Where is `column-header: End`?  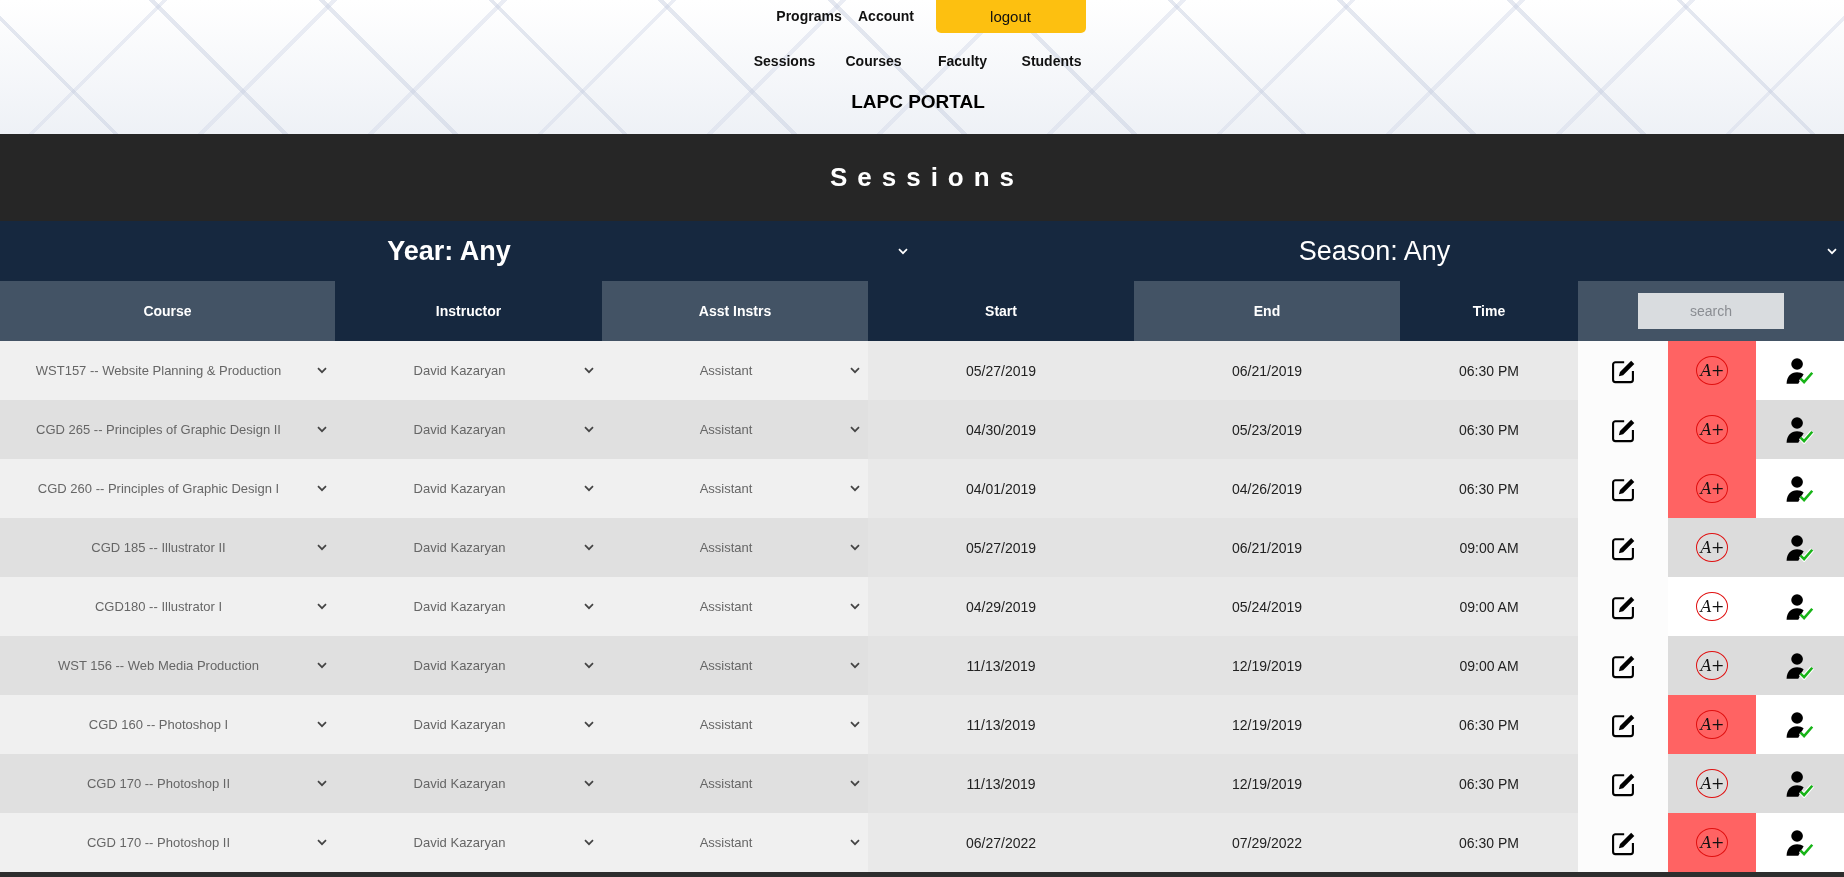
column-header: End is located at coordinates (1267, 311).